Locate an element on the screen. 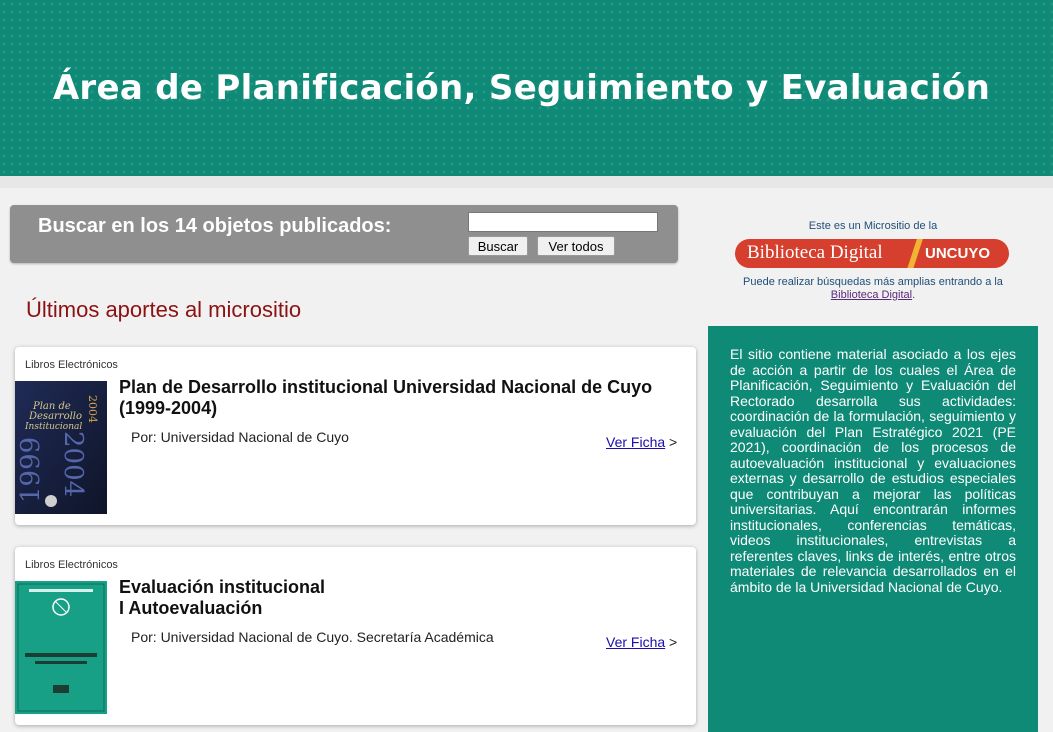 This screenshot has height=732, width=1053. search-panel: Buscar en los 14 objetos publicados is located at coordinates (344, 234).